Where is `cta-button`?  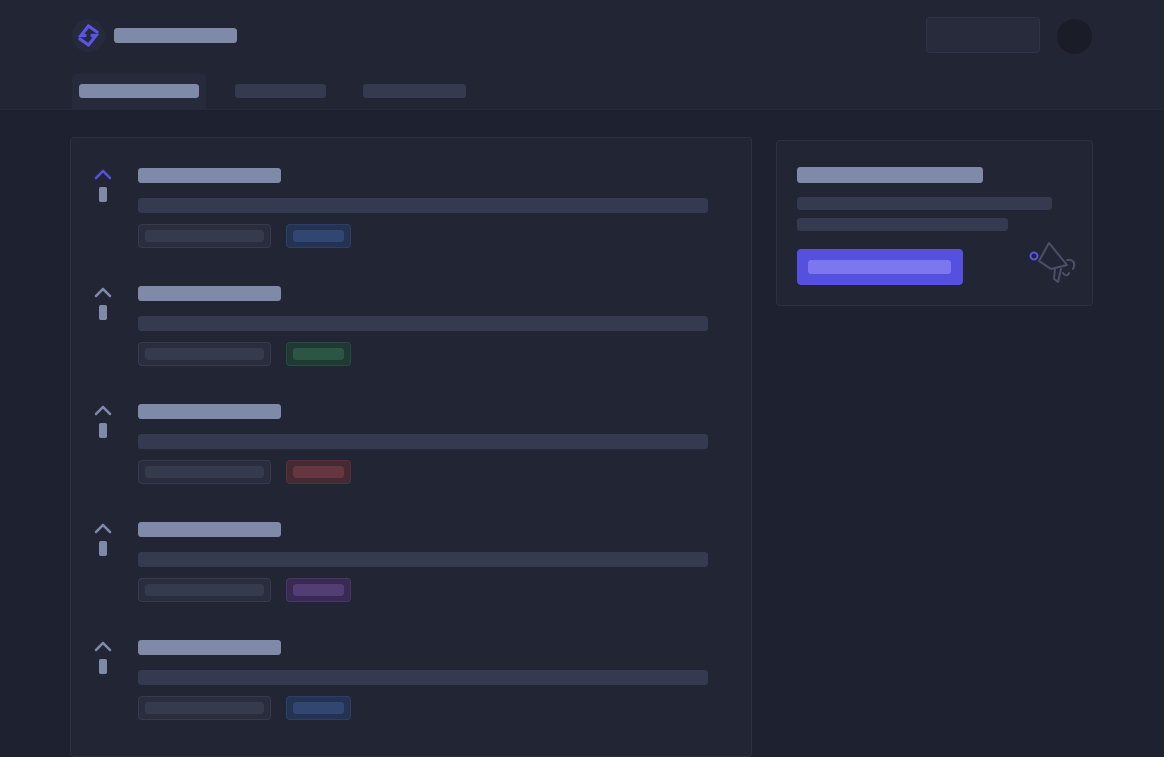 cta-button is located at coordinates (880, 267).